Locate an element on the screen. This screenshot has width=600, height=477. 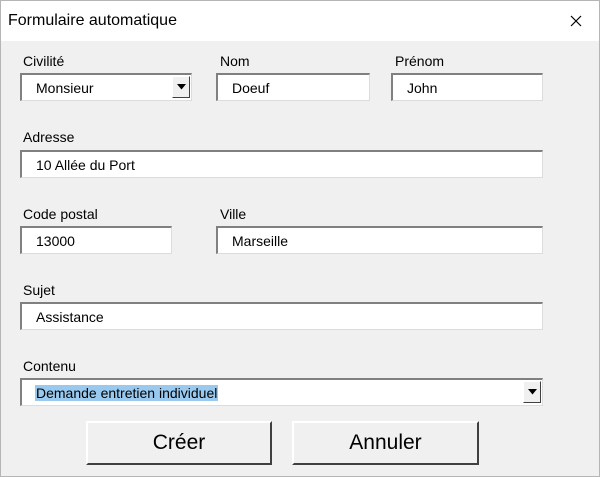
civilite-dropdown-button is located at coordinates (181, 87).